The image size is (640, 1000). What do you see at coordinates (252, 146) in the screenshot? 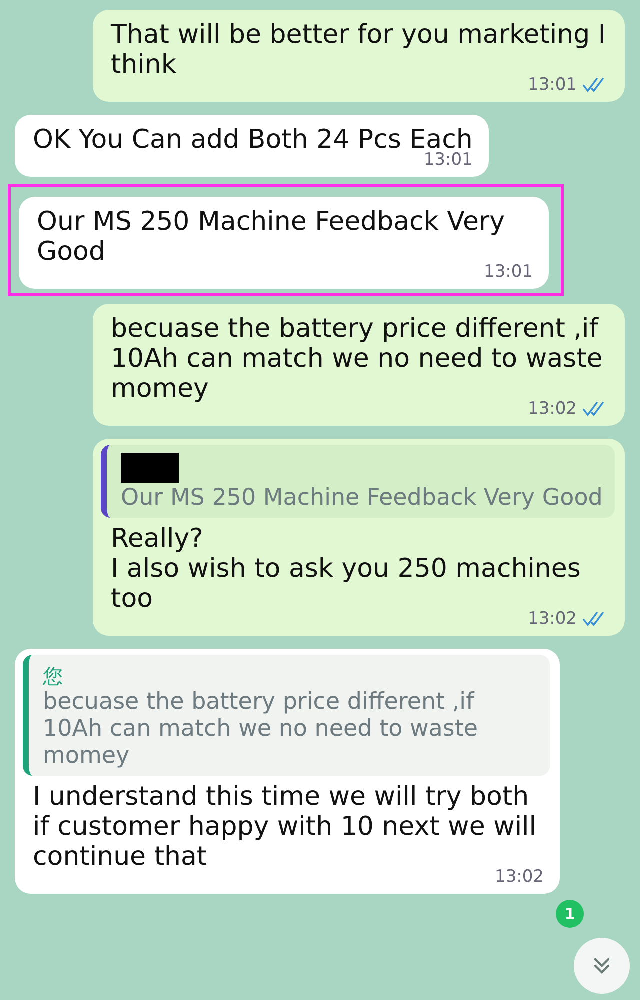
I see `message-bubble: OK You Can add Both 24 Pcs Each 13:01` at bounding box center [252, 146].